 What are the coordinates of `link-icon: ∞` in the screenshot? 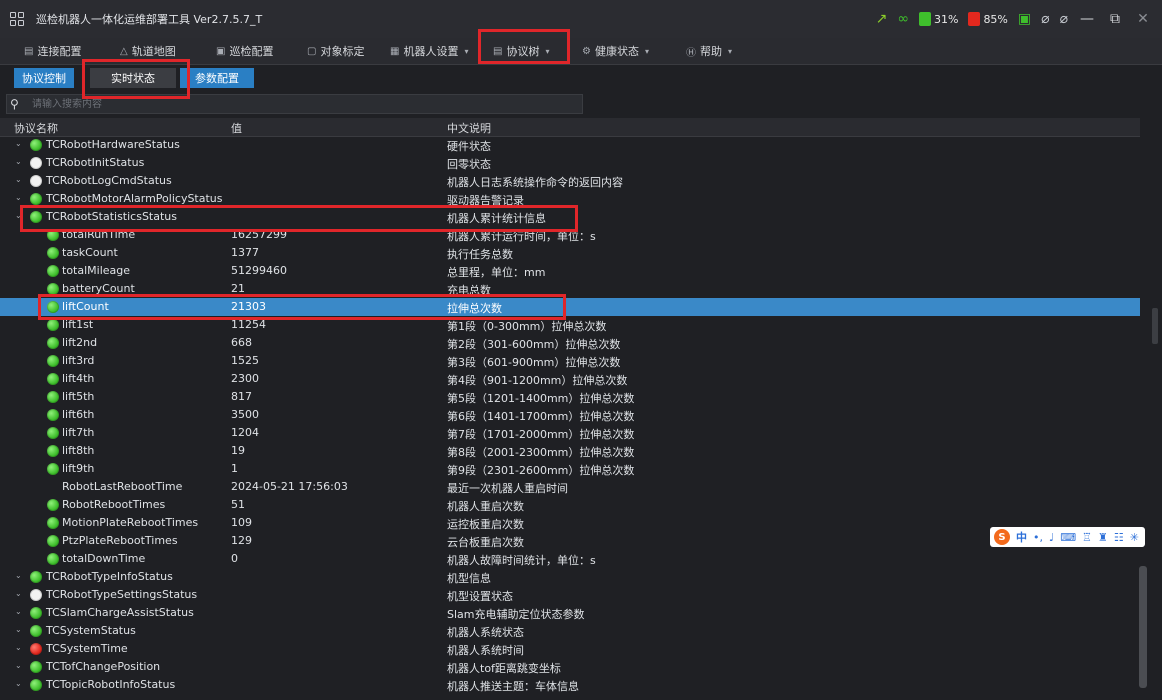 It's located at (903, 19).